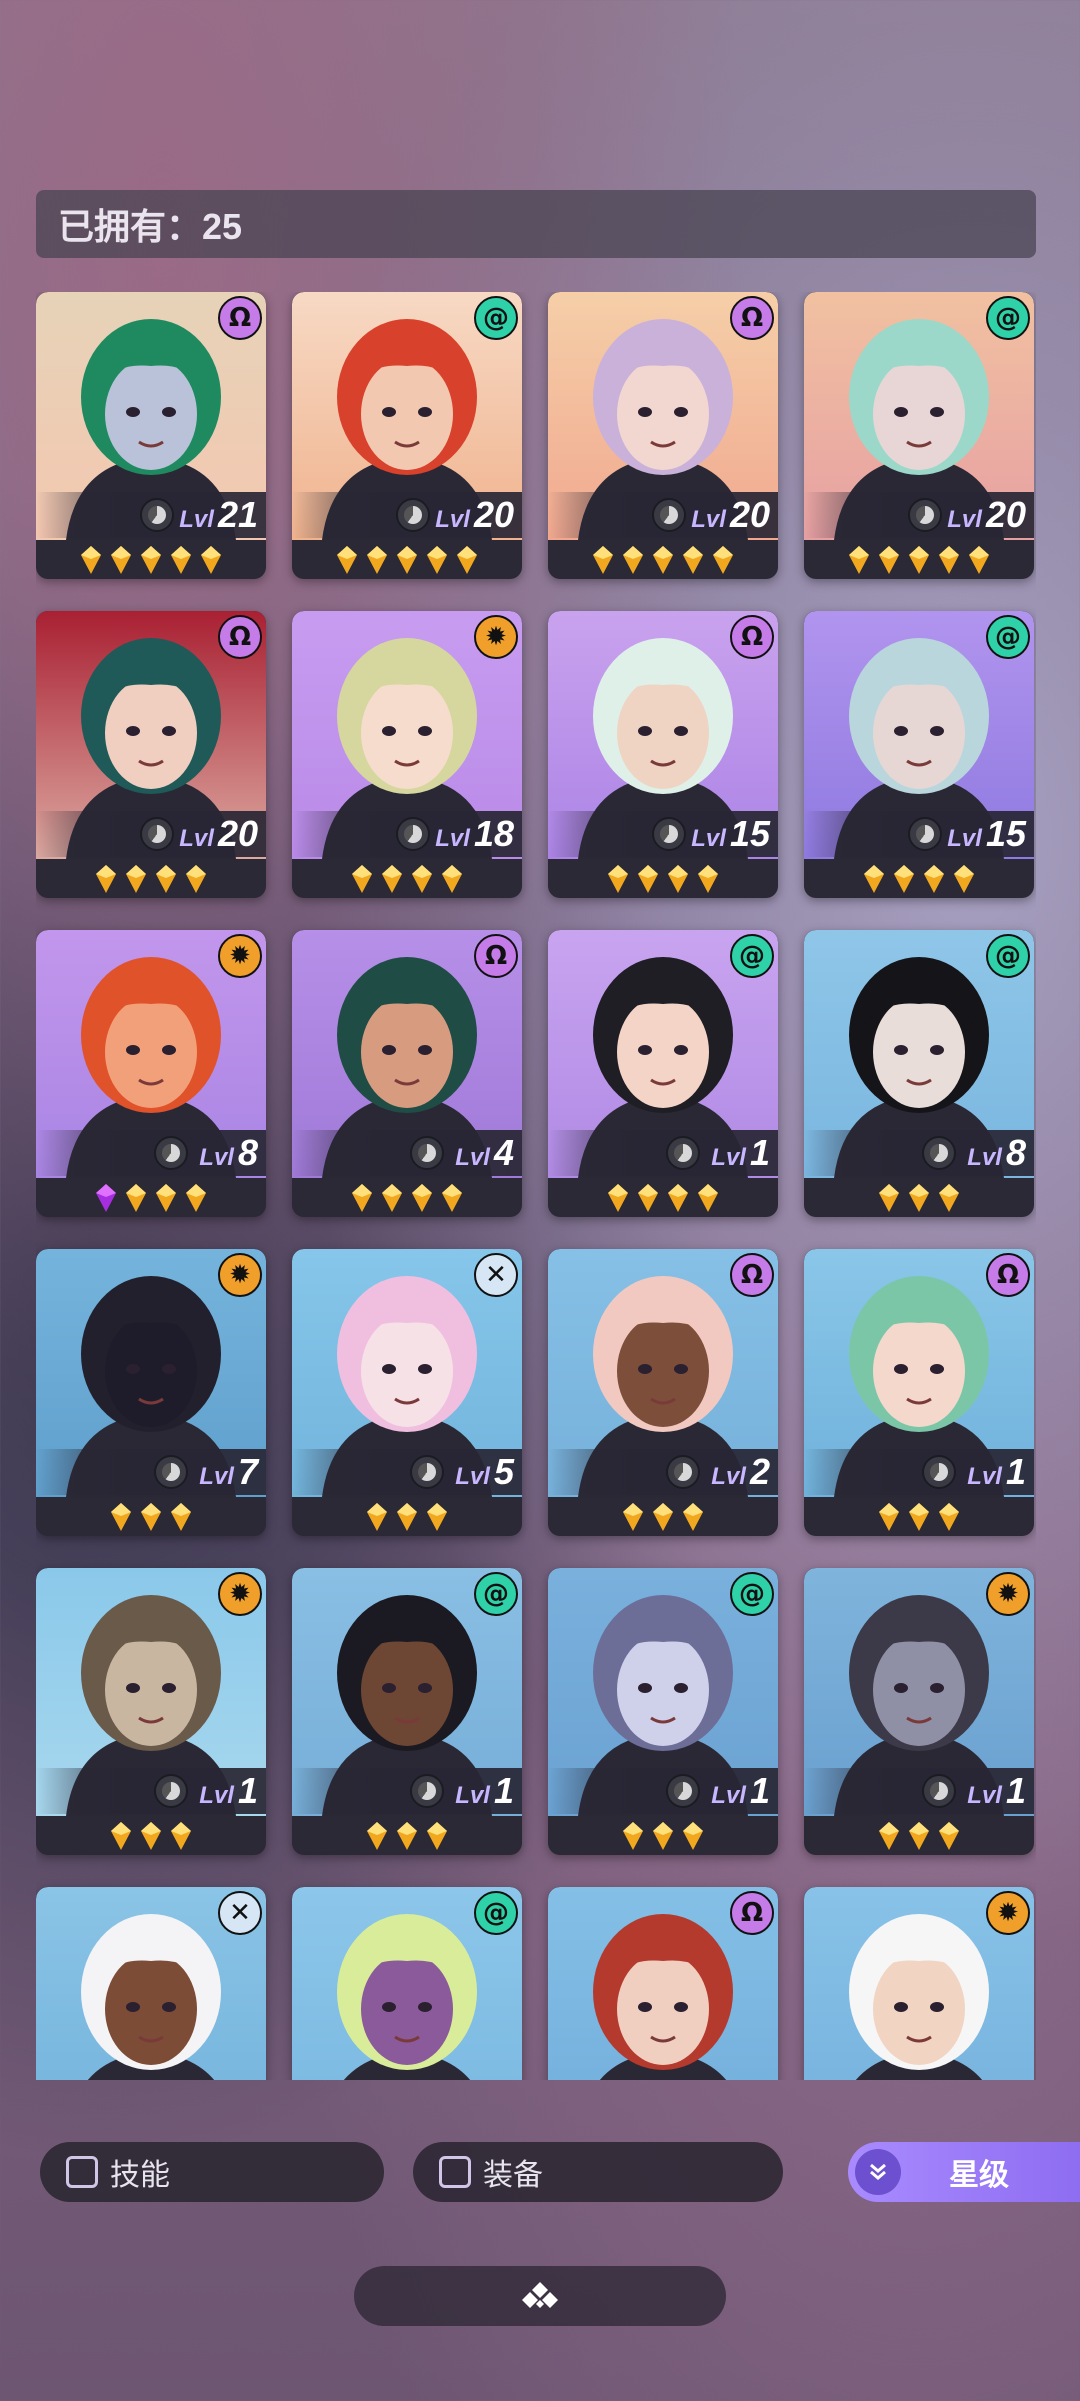  What do you see at coordinates (407, 1073) in the screenshot?
I see `hero-card: Ω Lvl 4` at bounding box center [407, 1073].